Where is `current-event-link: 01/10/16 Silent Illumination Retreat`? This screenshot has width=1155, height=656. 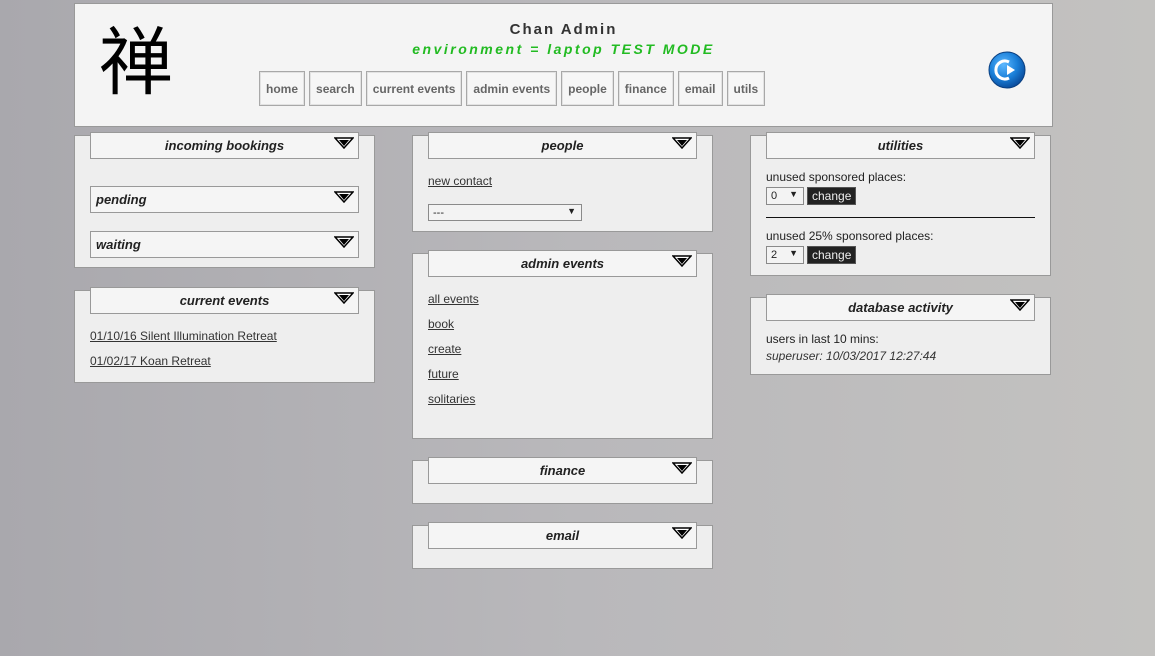
current-event-link: 01/10/16 Silent Illumination Retreat is located at coordinates (183, 336).